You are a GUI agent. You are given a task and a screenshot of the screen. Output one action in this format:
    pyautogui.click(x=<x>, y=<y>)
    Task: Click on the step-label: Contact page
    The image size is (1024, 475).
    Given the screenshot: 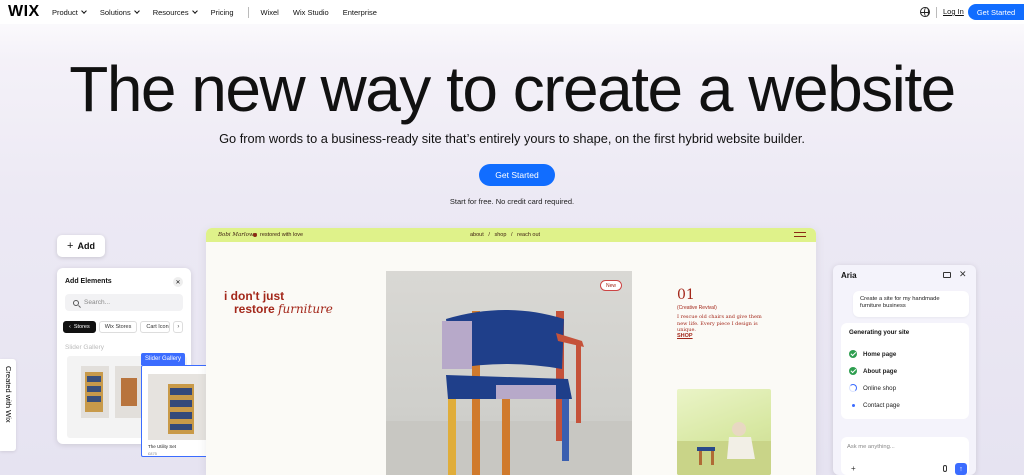 What is the action you would take?
    pyautogui.click(x=881, y=405)
    